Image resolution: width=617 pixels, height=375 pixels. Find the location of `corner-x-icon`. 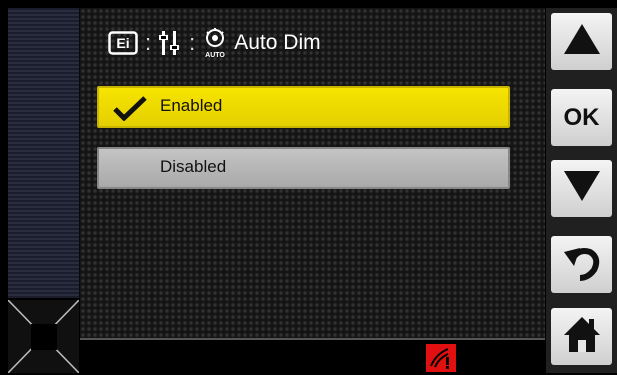

corner-x-icon is located at coordinates (43, 336).